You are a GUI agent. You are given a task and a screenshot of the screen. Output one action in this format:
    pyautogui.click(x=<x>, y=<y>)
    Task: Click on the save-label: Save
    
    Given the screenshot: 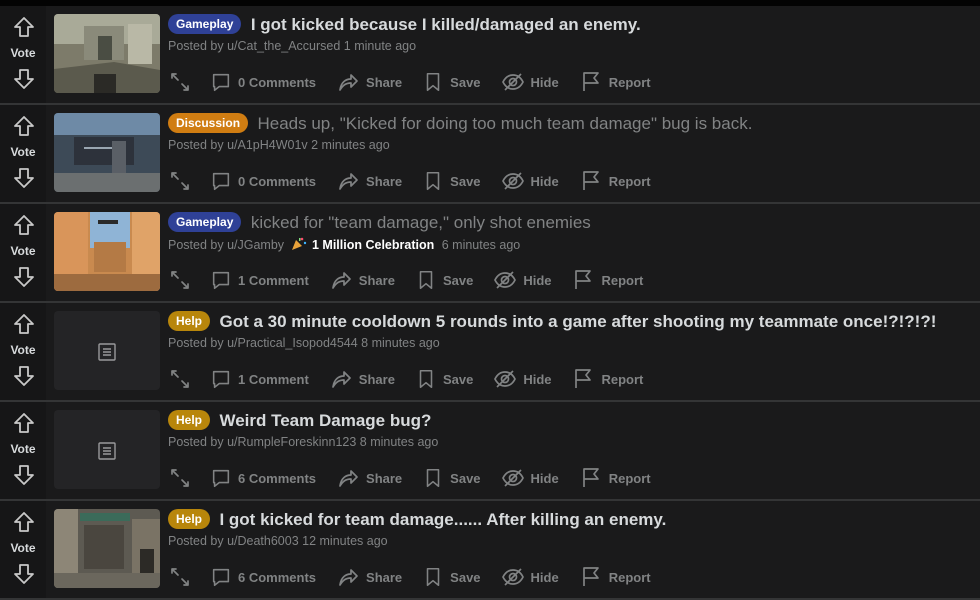 What is the action you would take?
    pyautogui.click(x=465, y=478)
    